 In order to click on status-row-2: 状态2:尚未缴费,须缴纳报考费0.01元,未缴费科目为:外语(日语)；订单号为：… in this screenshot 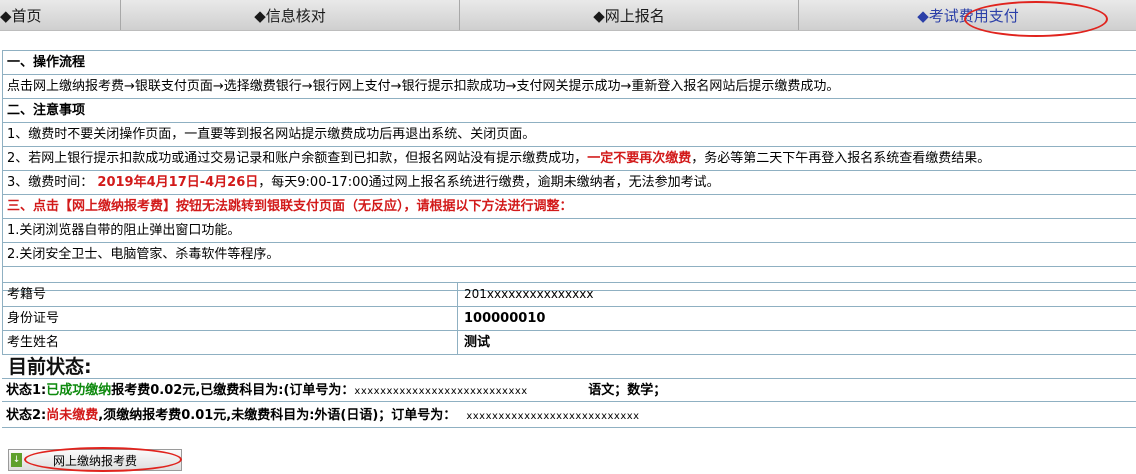, I will do `click(569, 416)`.